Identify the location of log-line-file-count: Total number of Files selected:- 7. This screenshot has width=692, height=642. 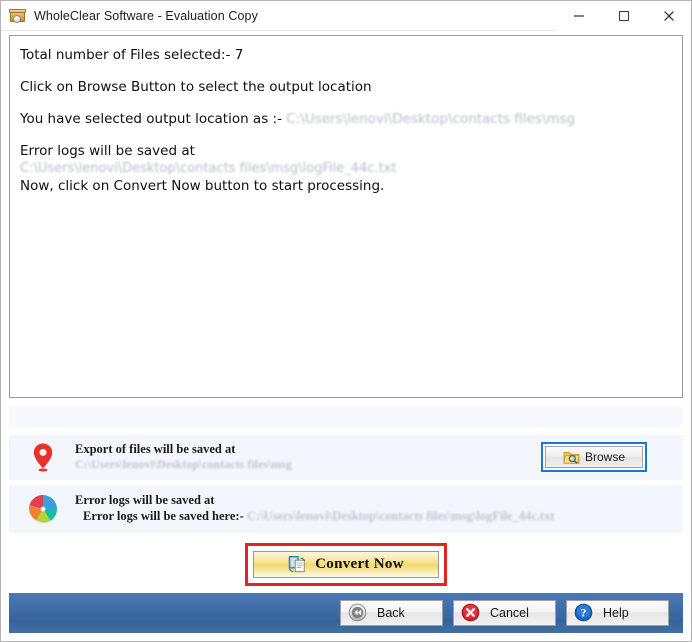
(132, 55).